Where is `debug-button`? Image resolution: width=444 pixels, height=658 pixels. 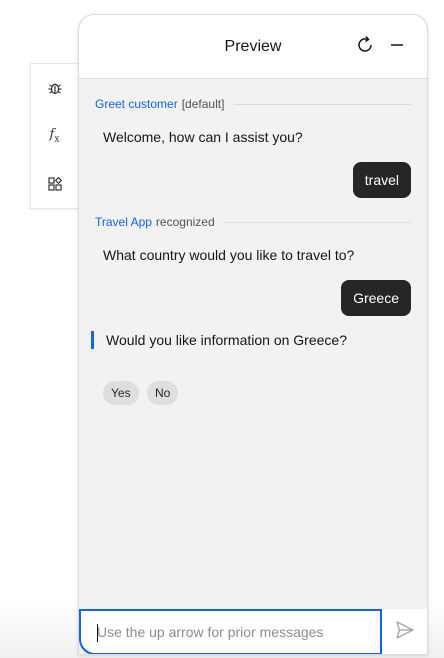
debug-button is located at coordinates (54, 88).